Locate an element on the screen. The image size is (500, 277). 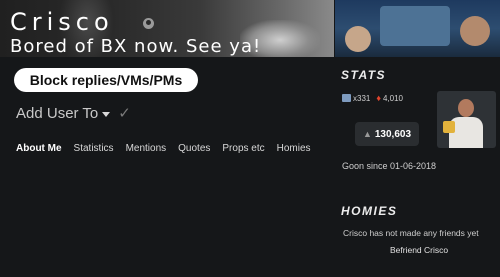
check-icon: ✓ is located at coordinates (124, 113).